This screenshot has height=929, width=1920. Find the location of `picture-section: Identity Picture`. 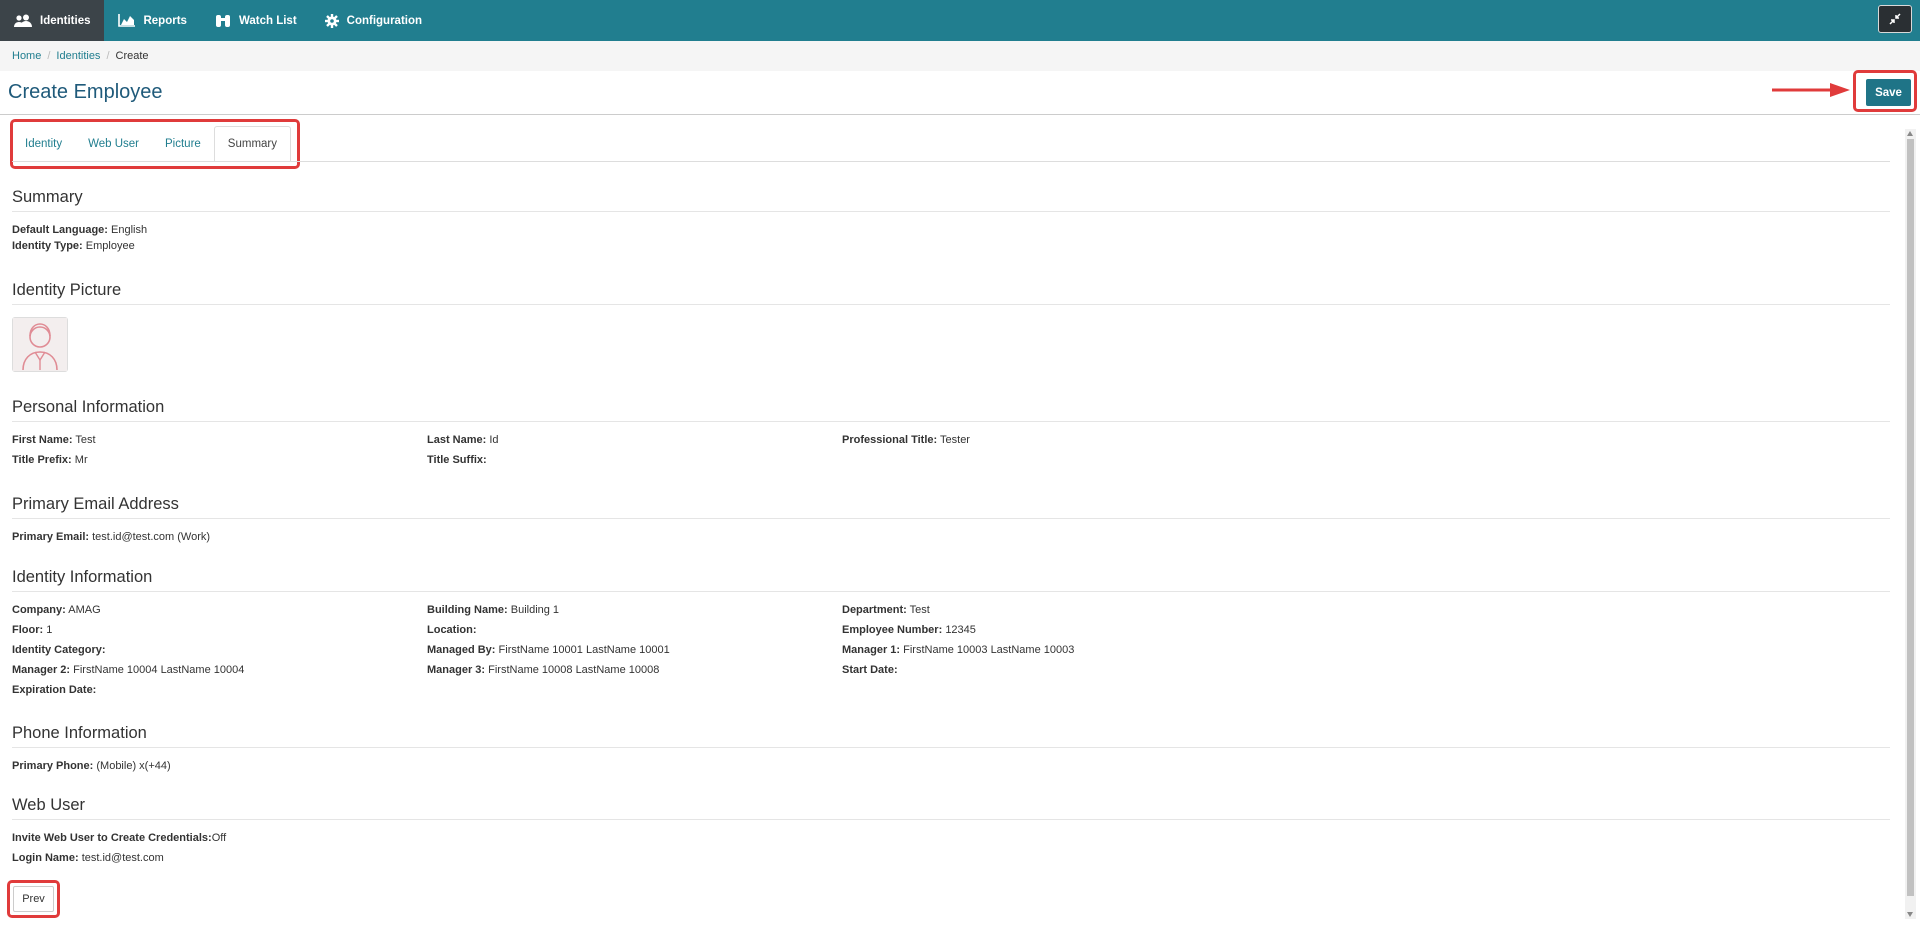

picture-section: Identity Picture is located at coordinates (951, 293).